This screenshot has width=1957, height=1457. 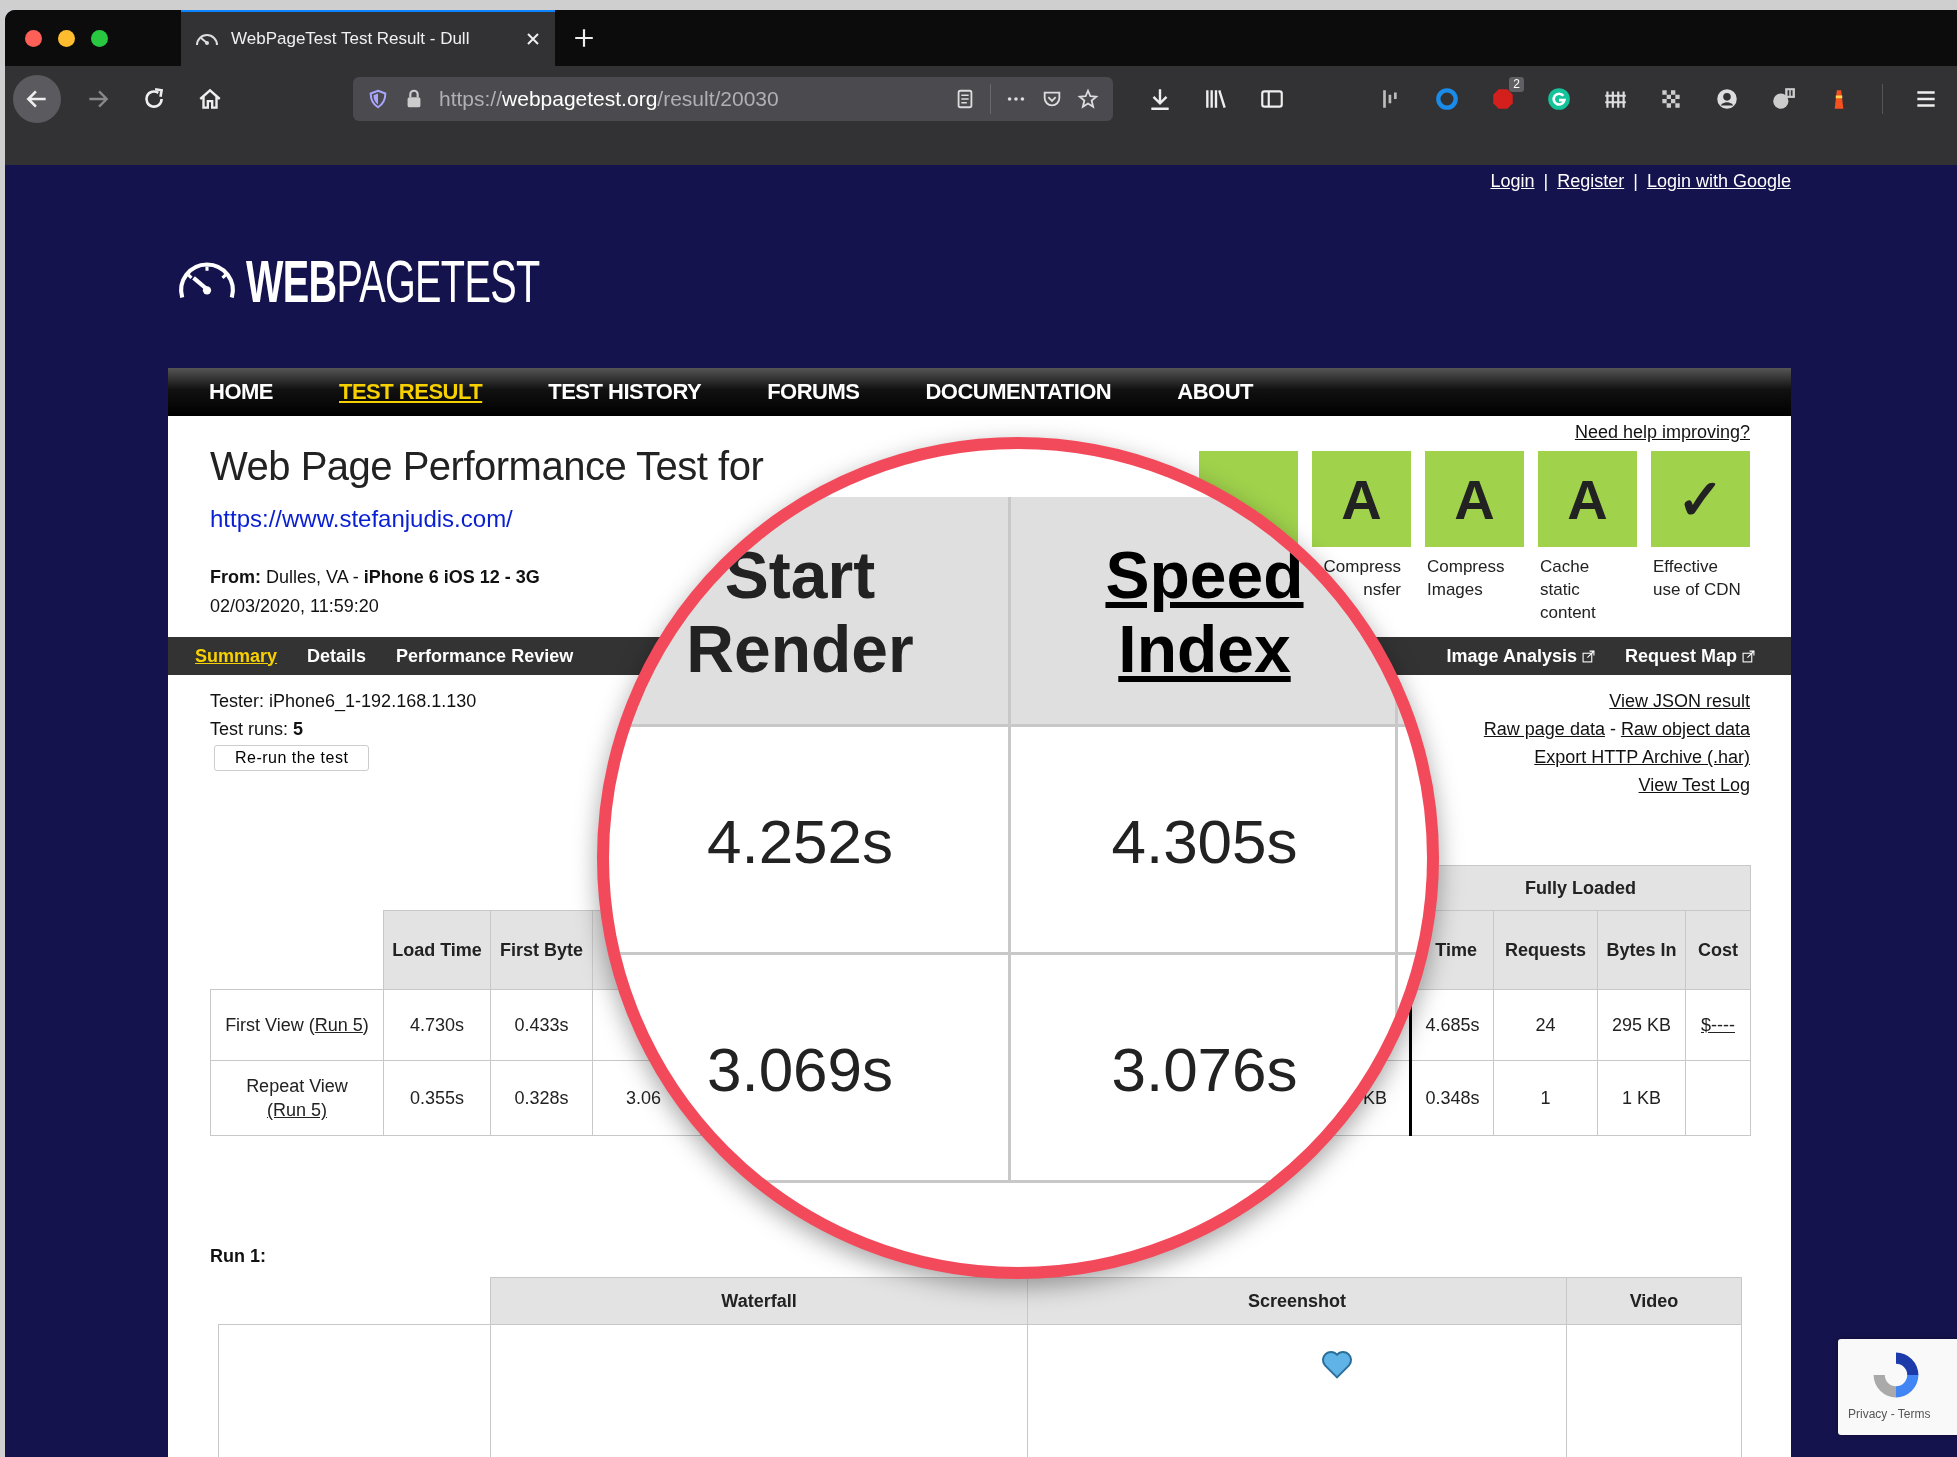 What do you see at coordinates (1689, 656) in the screenshot?
I see `sub-nav-link: Request Map` at bounding box center [1689, 656].